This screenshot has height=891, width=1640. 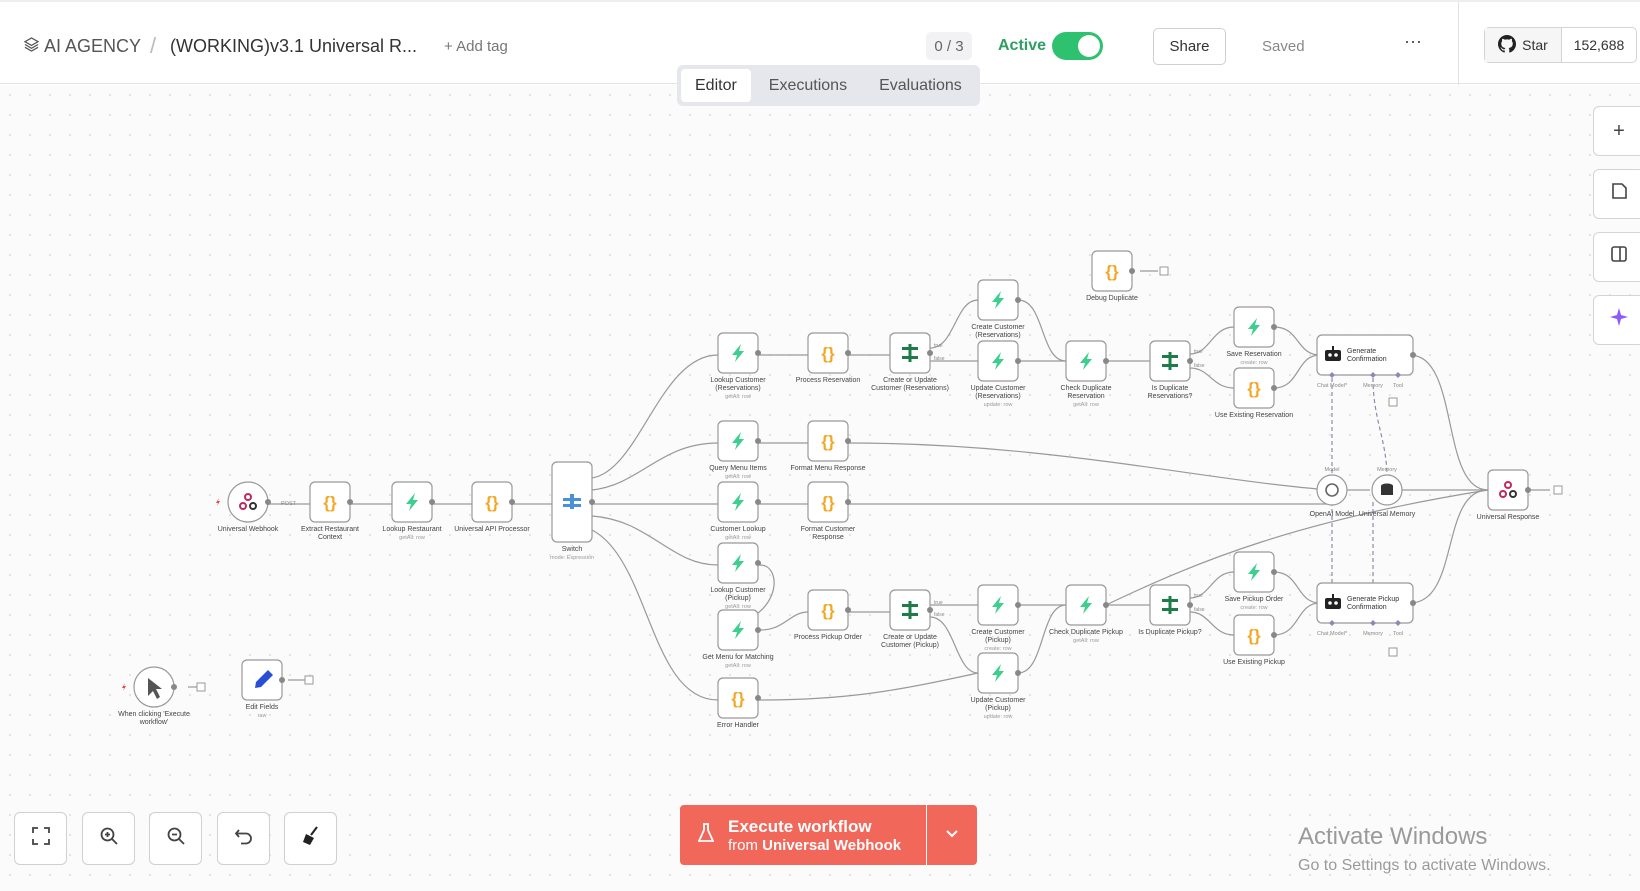 I want to click on broom-icon, so click(x=311, y=838).